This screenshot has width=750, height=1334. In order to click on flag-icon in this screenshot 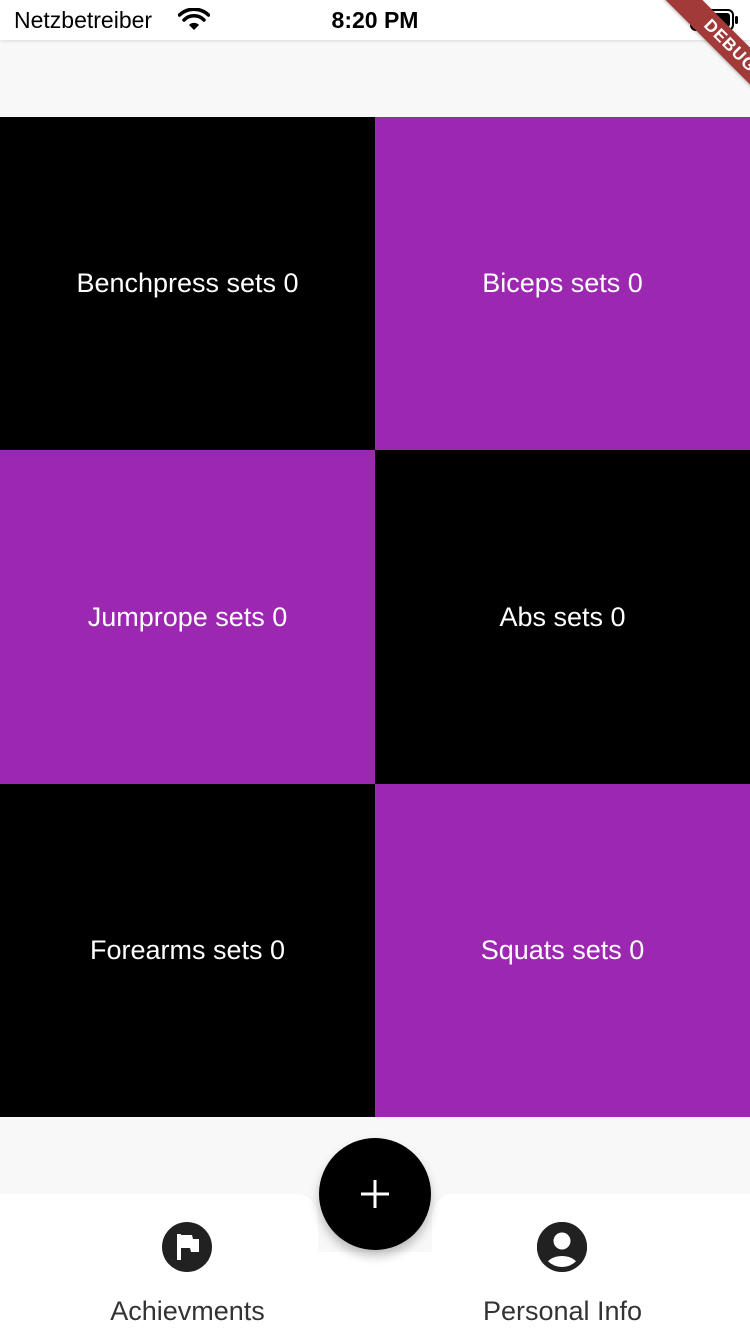, I will do `click(187, 1247)`.